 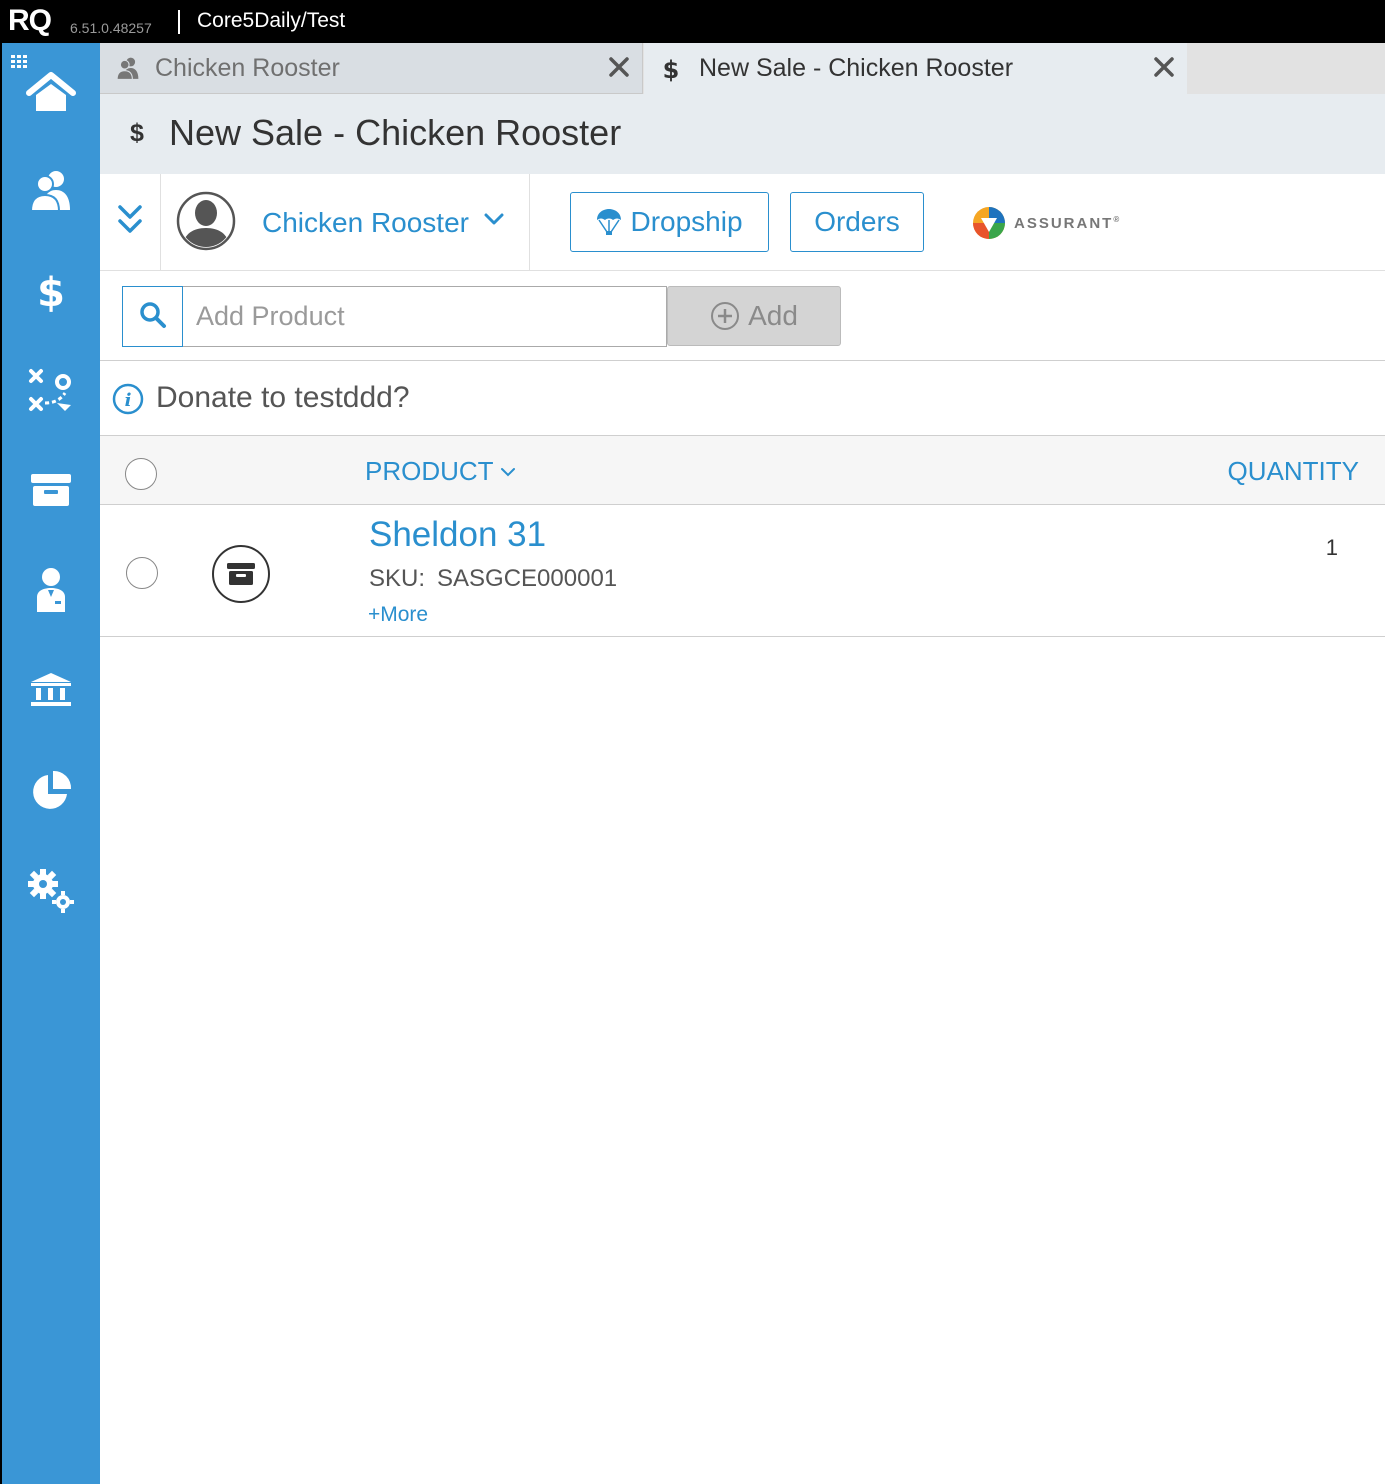 I want to click on sidebar-item-inventory, so click(x=51, y=492).